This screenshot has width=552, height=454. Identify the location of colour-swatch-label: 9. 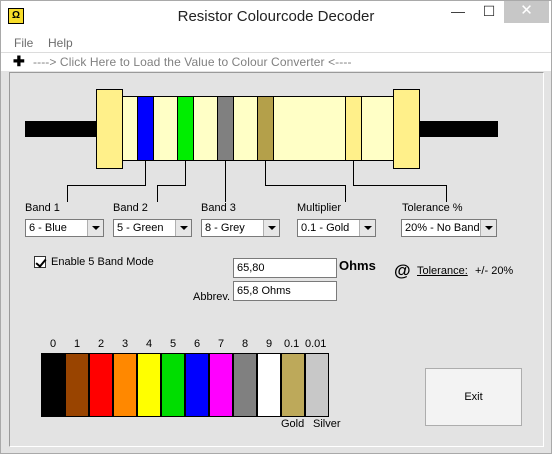
(269, 344).